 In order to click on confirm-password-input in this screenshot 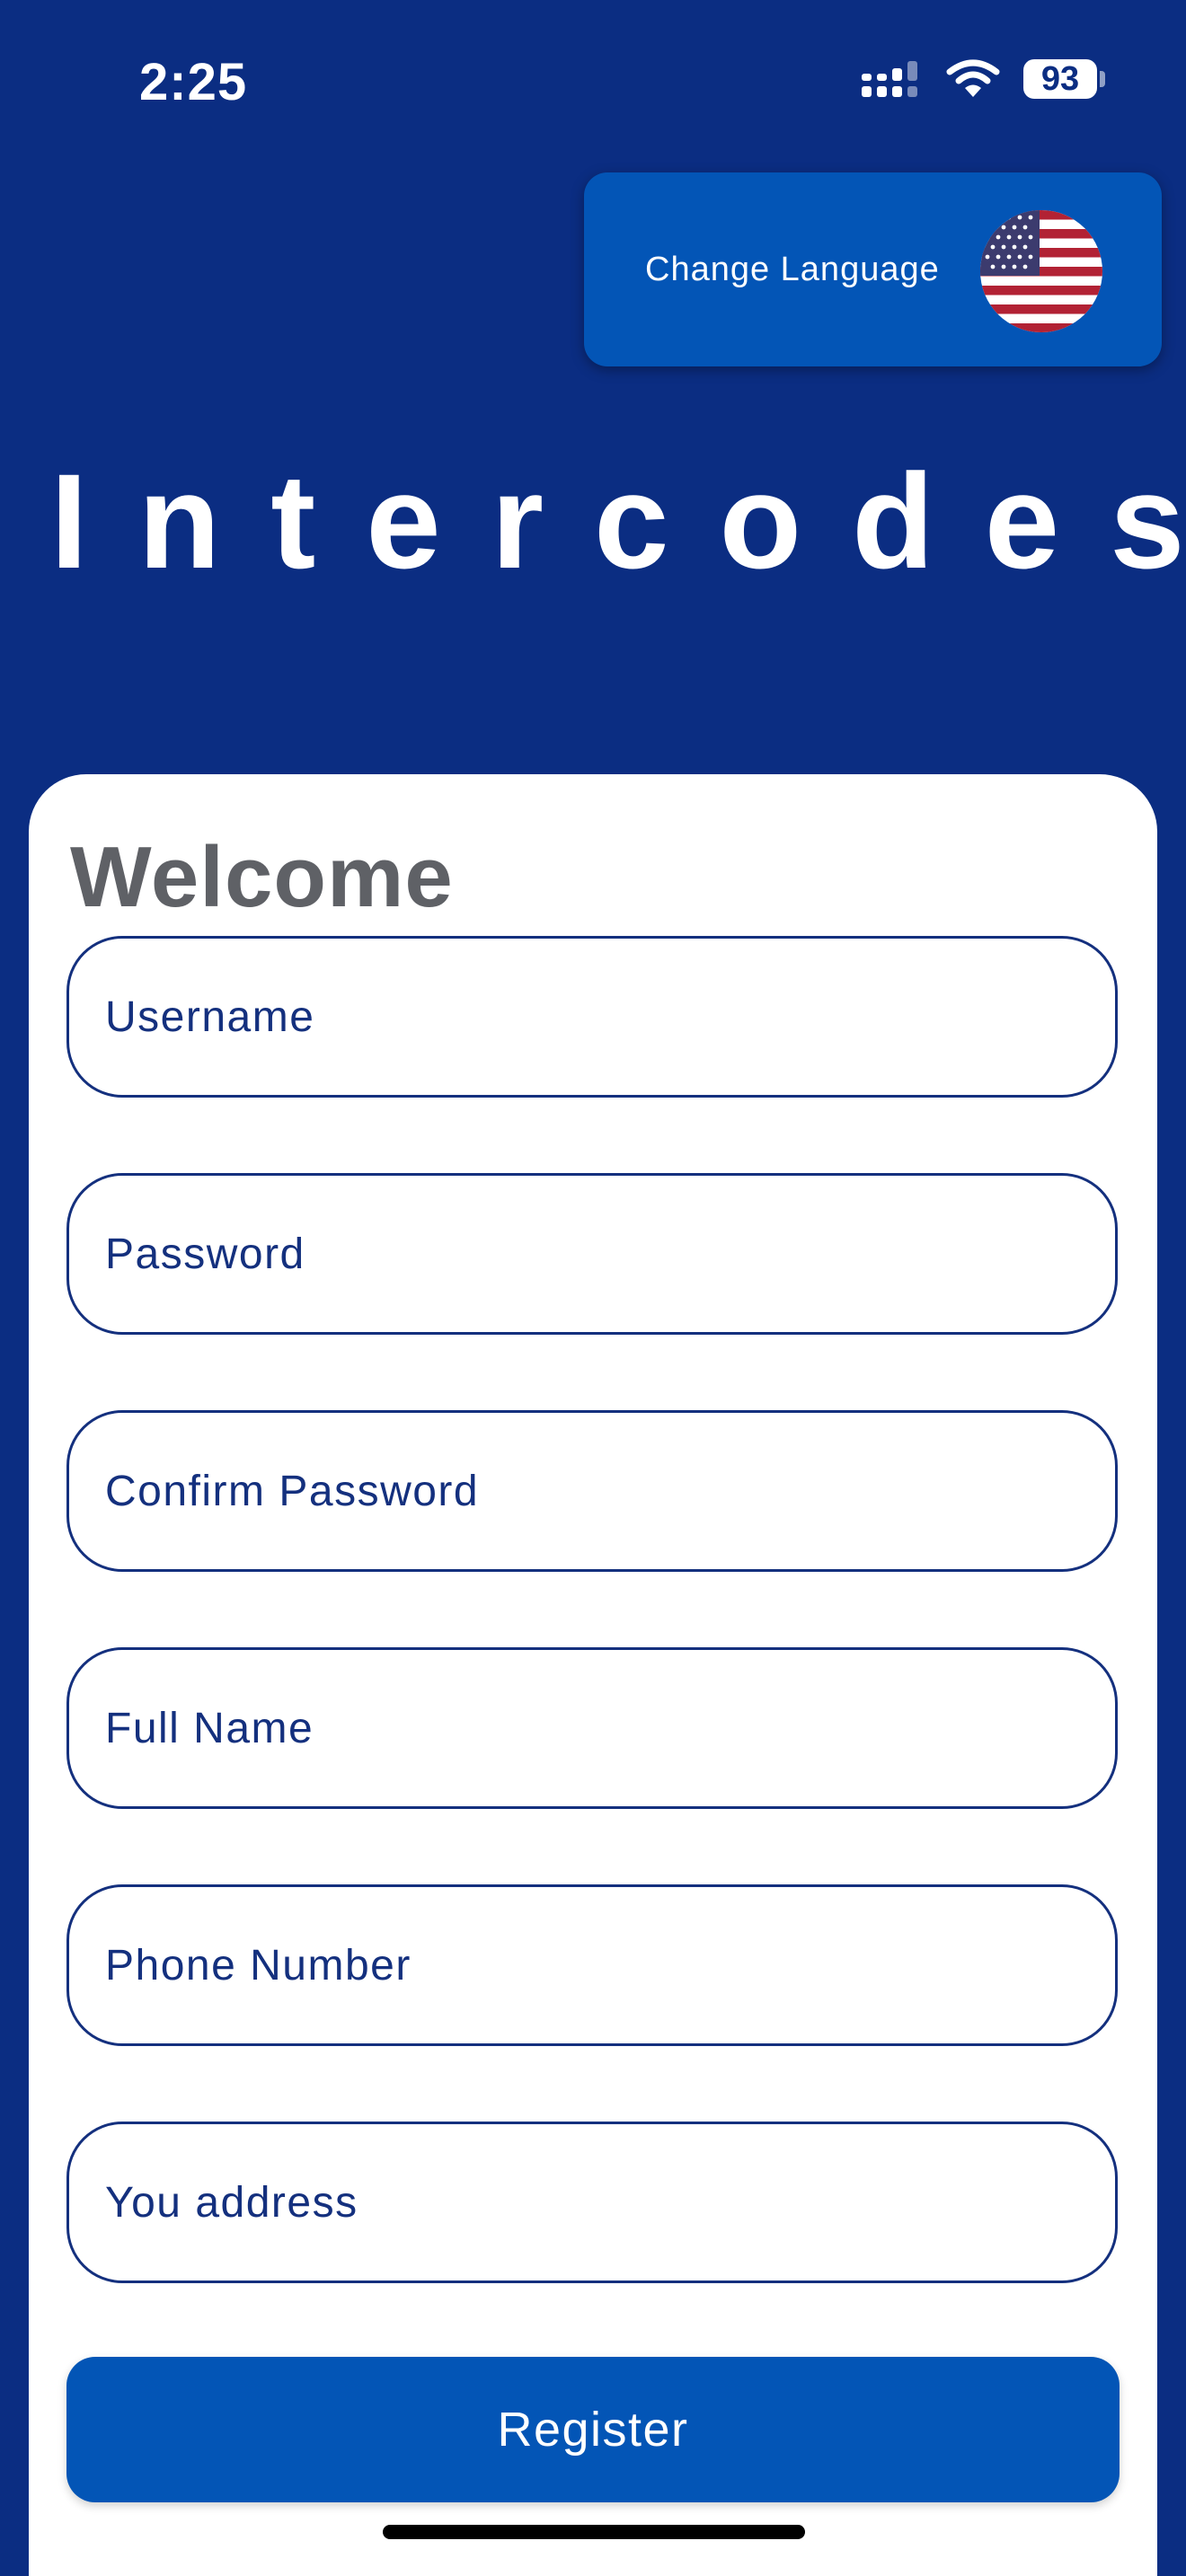, I will do `click(592, 1491)`.